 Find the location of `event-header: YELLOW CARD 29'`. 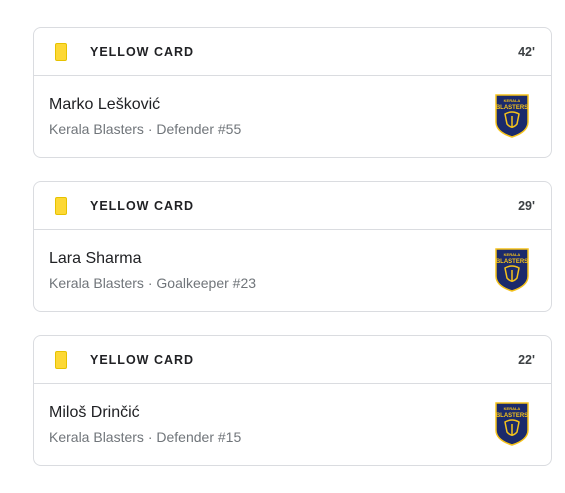

event-header: YELLOW CARD 29' is located at coordinates (292, 206).